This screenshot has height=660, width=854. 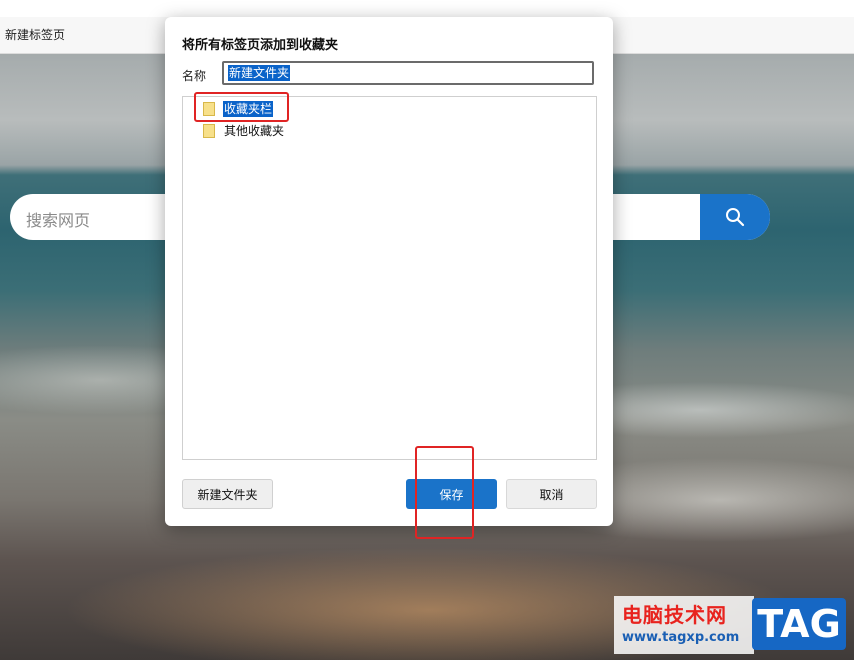 I want to click on name-field-value: 新建文件夹, so click(x=259, y=73).